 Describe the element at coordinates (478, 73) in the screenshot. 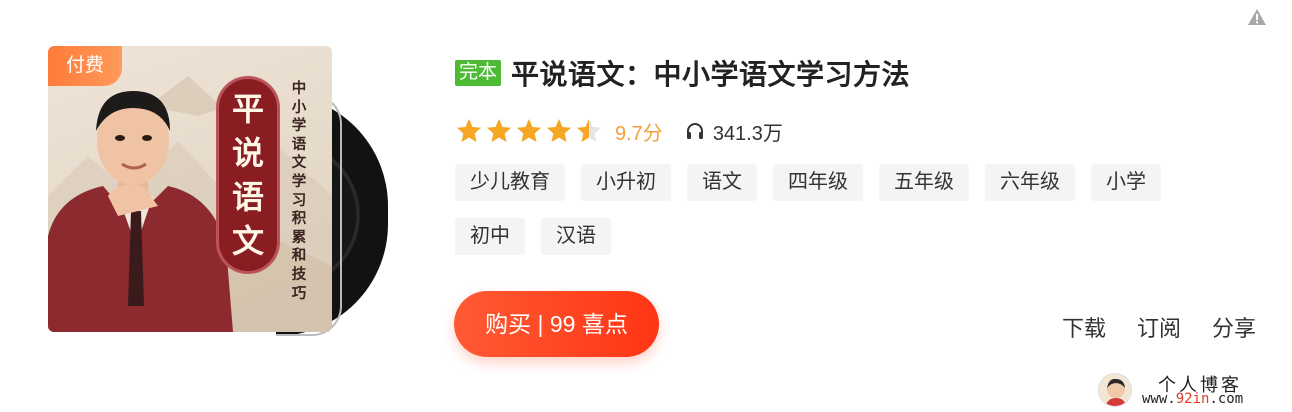

I see `complete-badge: 完本` at that location.